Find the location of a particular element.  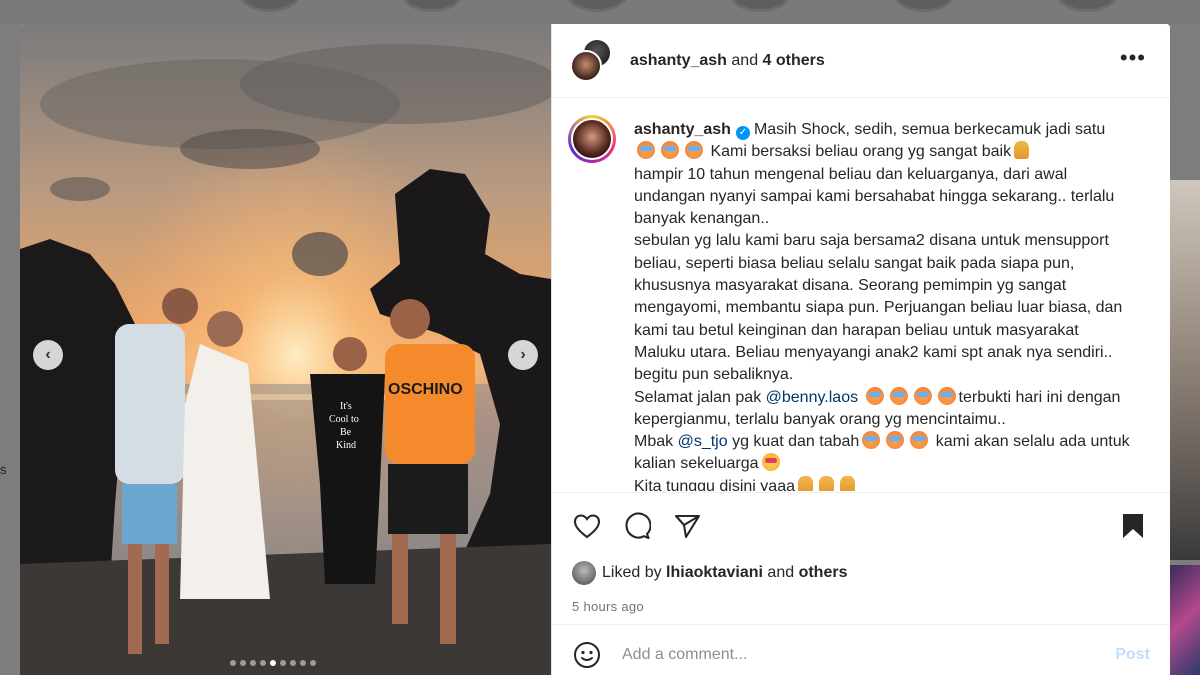

comment-icon is located at coordinates (637, 526).